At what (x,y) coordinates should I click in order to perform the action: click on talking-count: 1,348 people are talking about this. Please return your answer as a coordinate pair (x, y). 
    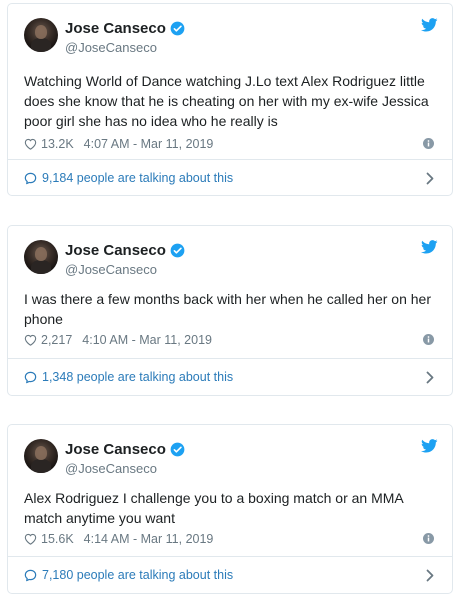
    Looking at the image, I should click on (137, 377).